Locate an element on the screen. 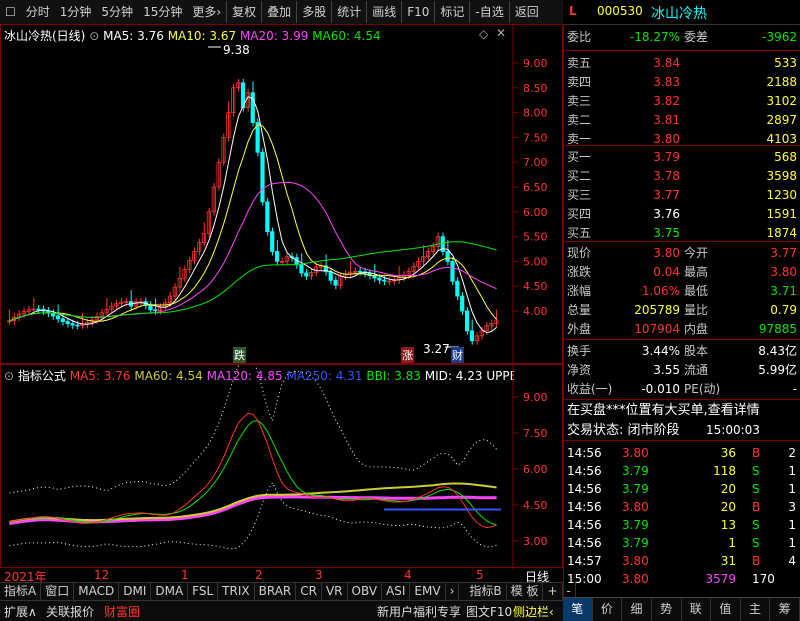  ytick-label: 4.50 is located at coordinates (535, 505).